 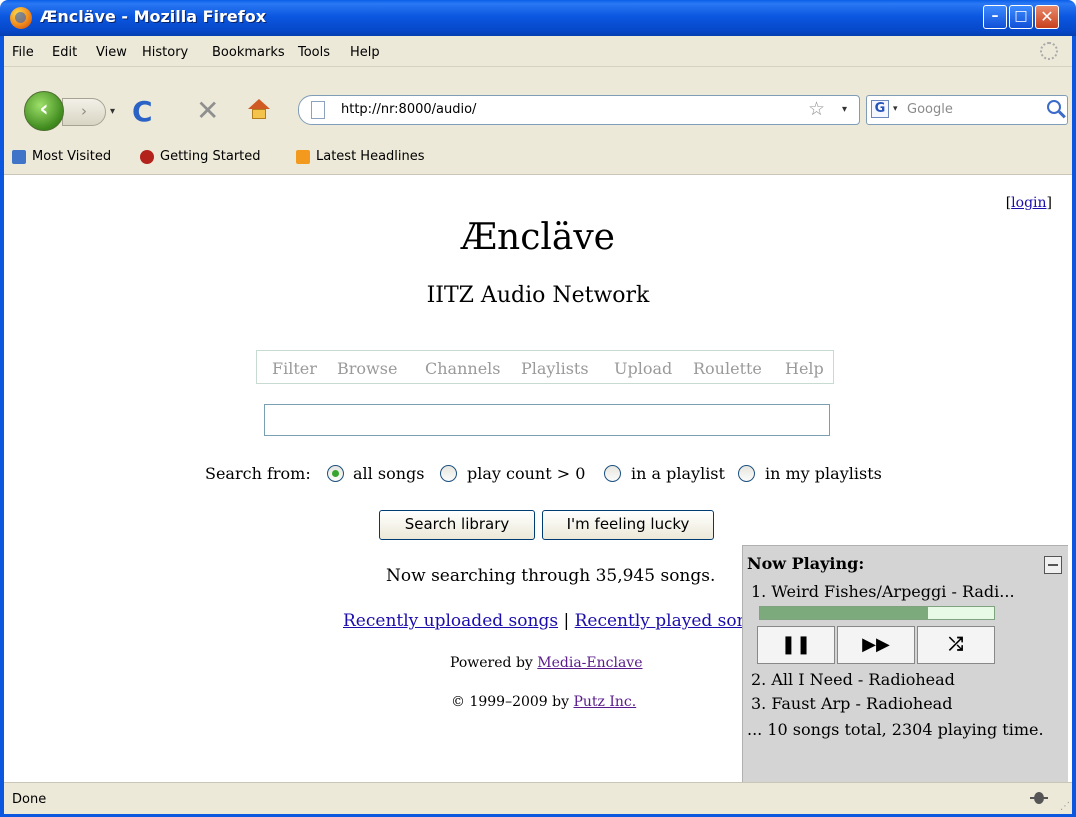 I want to click on bookmark-latest-headlines: Latest Headlines, so click(x=370, y=156).